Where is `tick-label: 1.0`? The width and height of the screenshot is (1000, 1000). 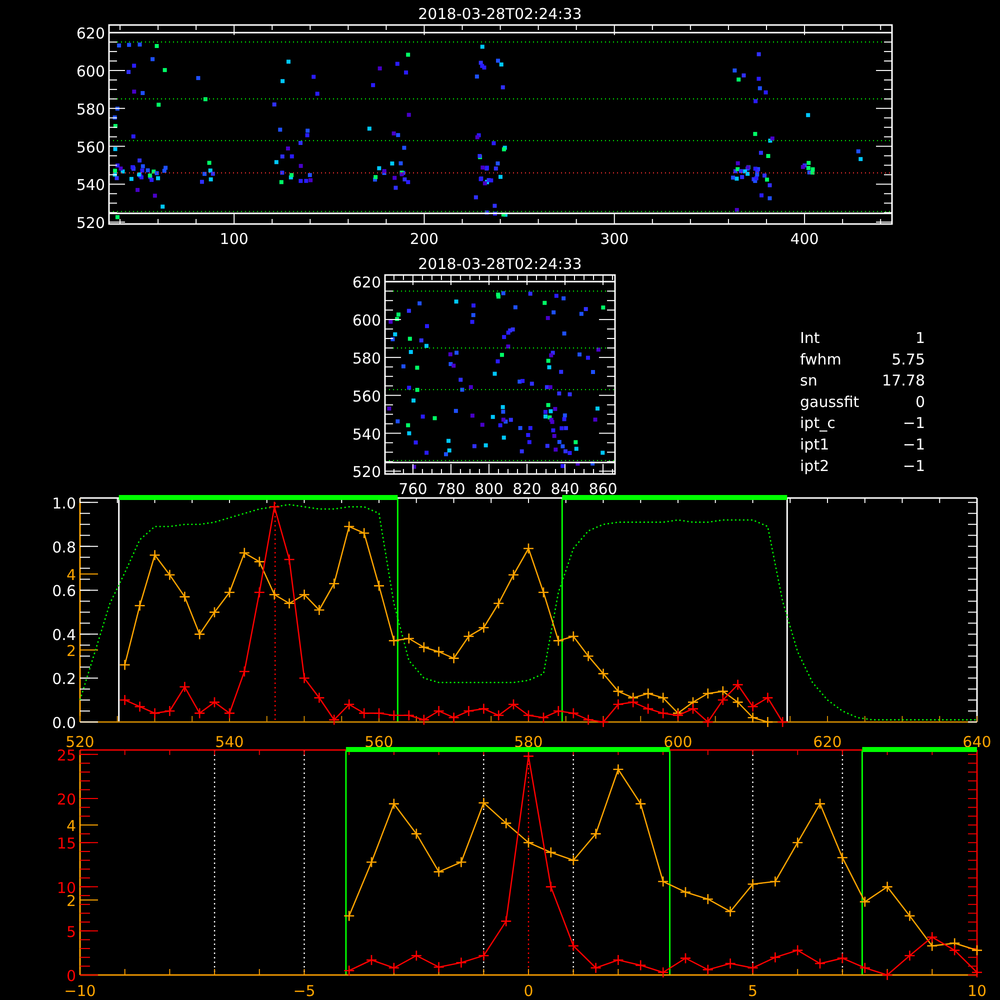 tick-label: 1.0 is located at coordinates (64, 503).